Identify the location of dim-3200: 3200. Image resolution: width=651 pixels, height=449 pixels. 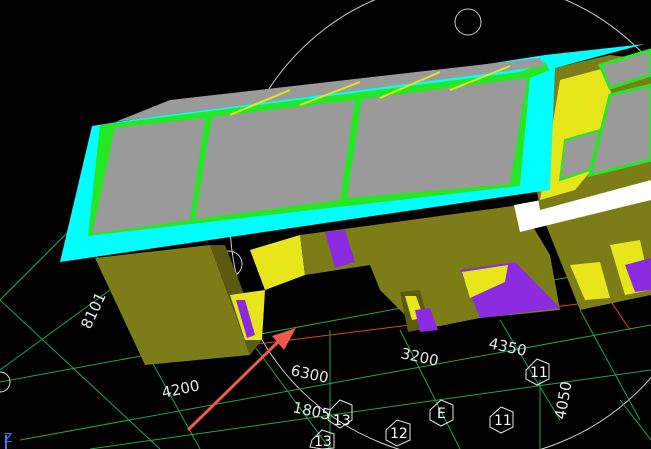
(419, 357).